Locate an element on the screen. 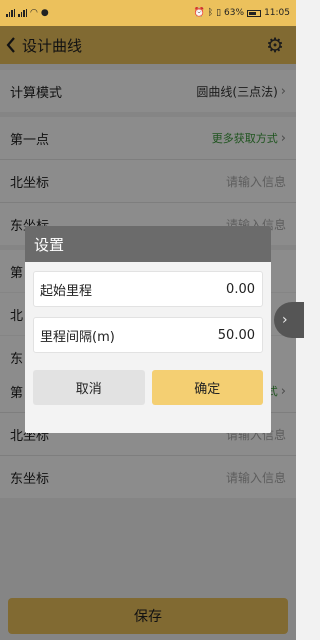  vibrate-icon: ▯ is located at coordinates (219, 13).